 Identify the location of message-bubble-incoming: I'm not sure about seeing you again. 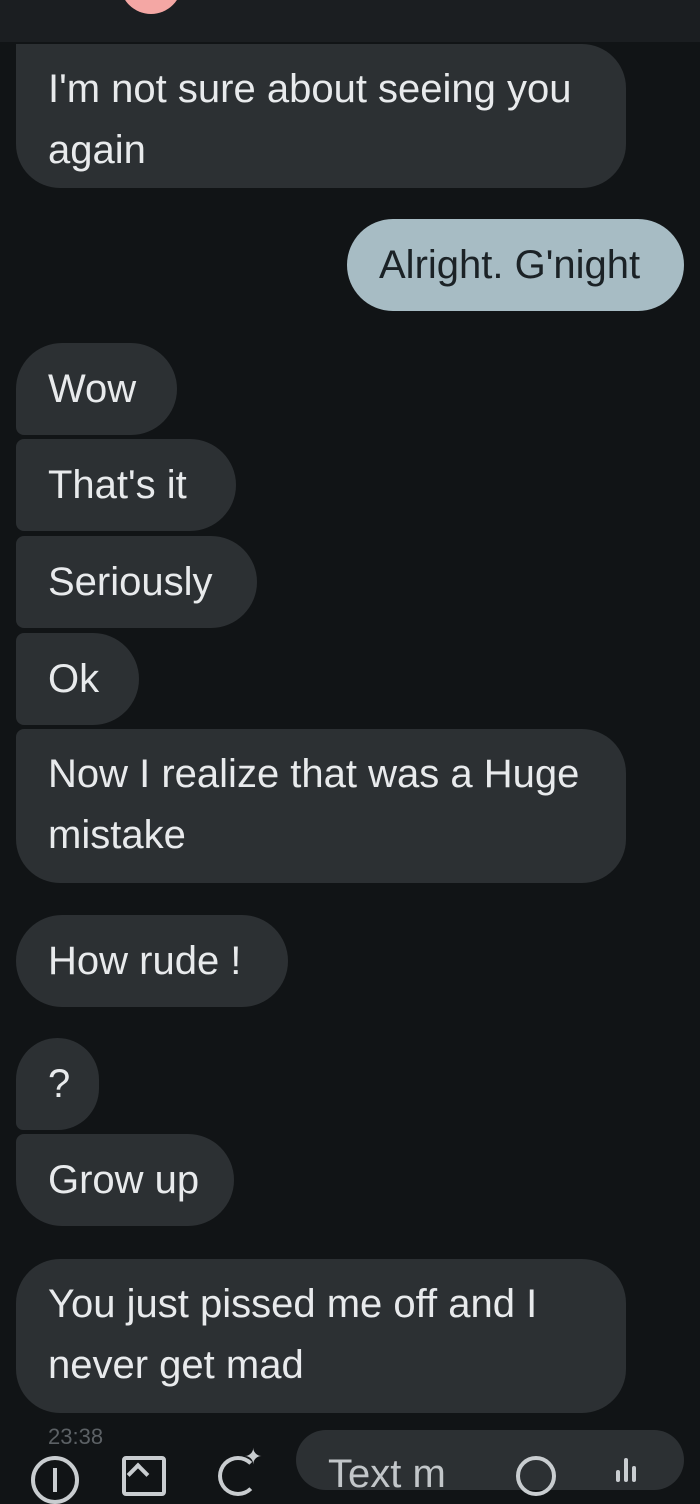
(321, 116).